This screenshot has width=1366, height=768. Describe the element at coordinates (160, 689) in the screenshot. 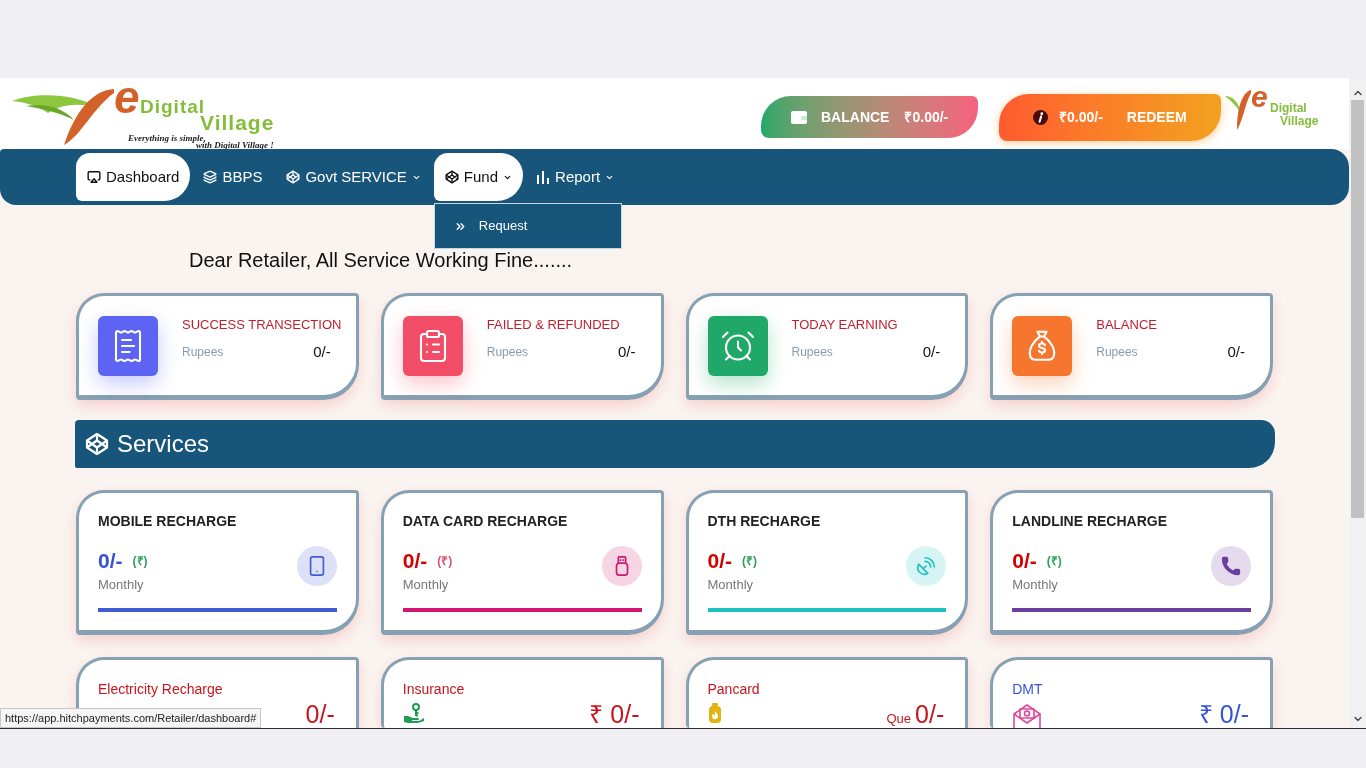

I see `service-title: Electricity Recharge` at that location.